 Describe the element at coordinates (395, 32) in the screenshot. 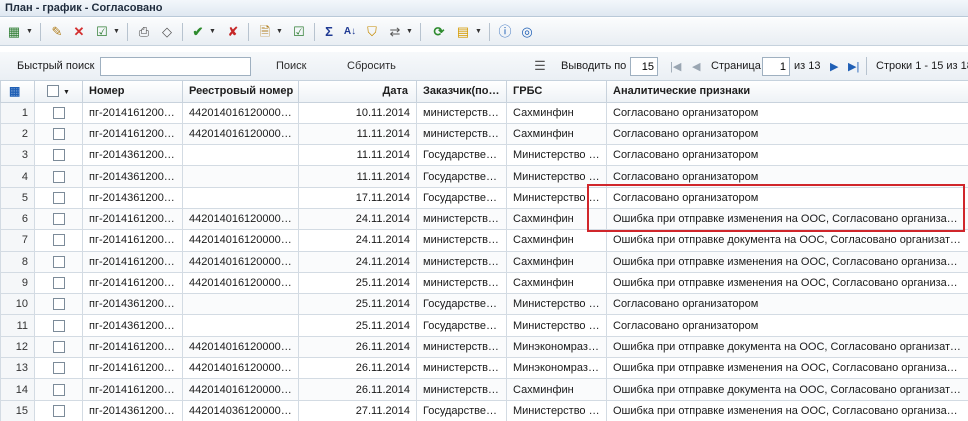

I see `link-icon: ⇄` at that location.